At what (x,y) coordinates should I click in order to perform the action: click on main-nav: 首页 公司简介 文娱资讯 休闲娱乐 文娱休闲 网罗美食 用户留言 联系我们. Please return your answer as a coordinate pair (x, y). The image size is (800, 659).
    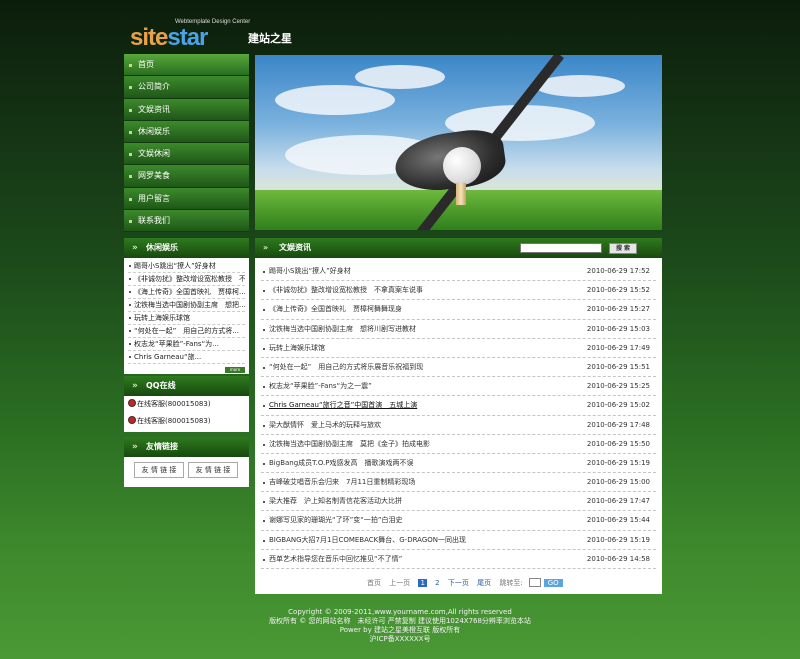
    Looking at the image, I should click on (186, 143).